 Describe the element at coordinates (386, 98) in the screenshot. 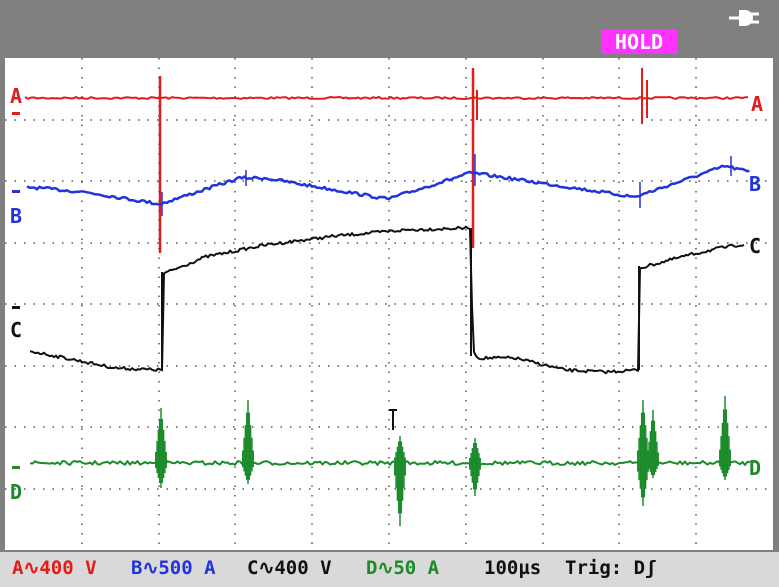

I see `channel-a-trace` at that location.